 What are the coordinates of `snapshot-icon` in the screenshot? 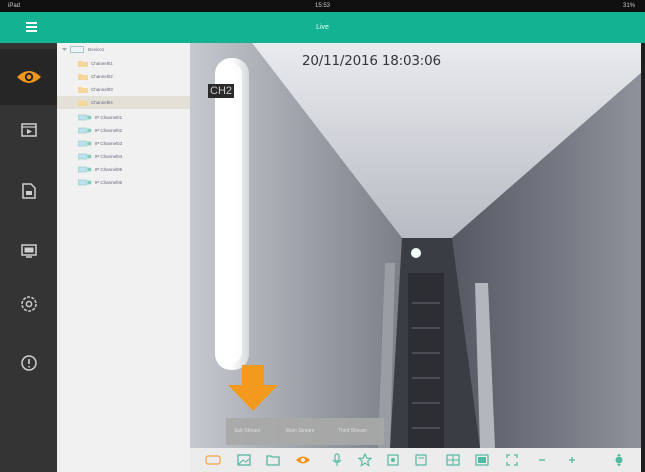 It's located at (421, 460).